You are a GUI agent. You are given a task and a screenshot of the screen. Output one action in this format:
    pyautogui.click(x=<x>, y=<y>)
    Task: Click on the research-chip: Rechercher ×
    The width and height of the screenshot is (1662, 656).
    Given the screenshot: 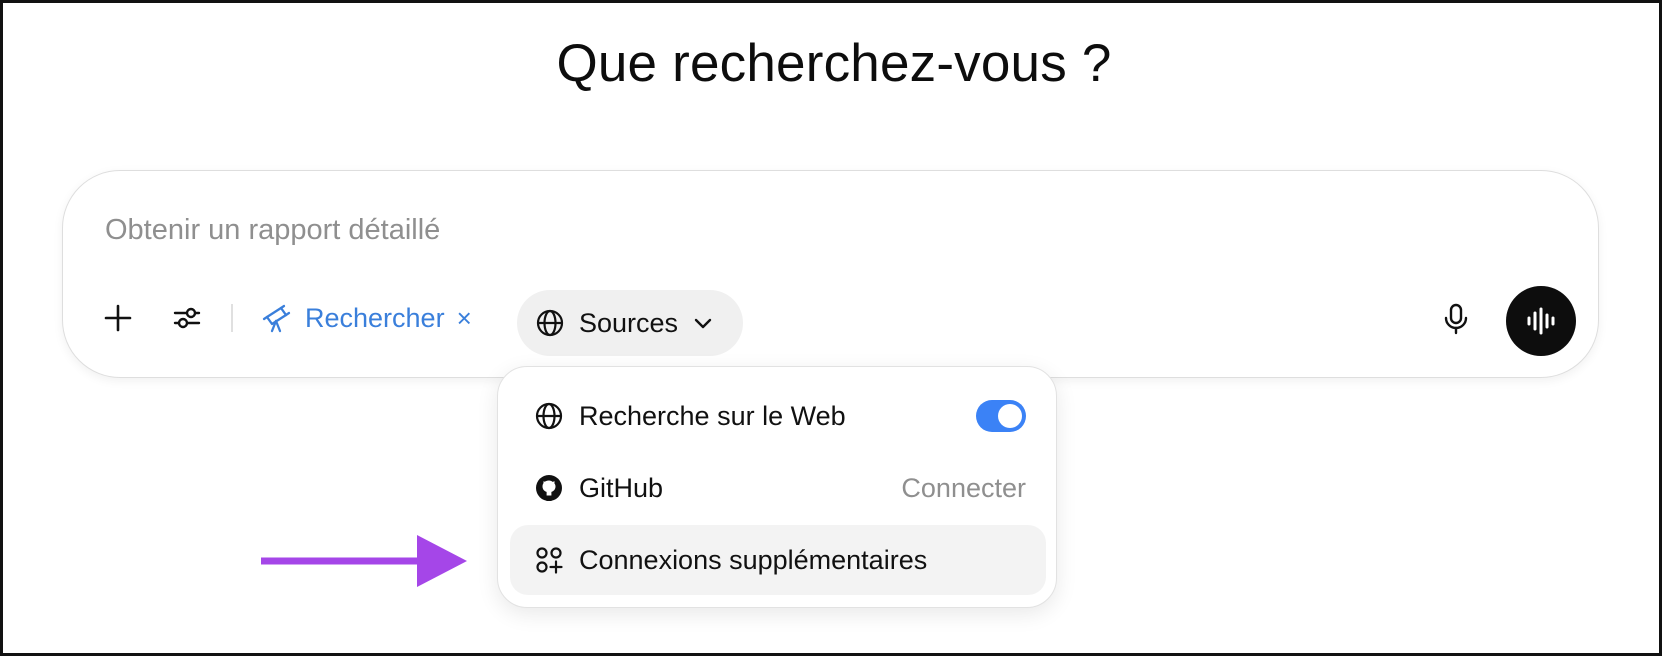 What is the action you would take?
    pyautogui.click(x=366, y=318)
    